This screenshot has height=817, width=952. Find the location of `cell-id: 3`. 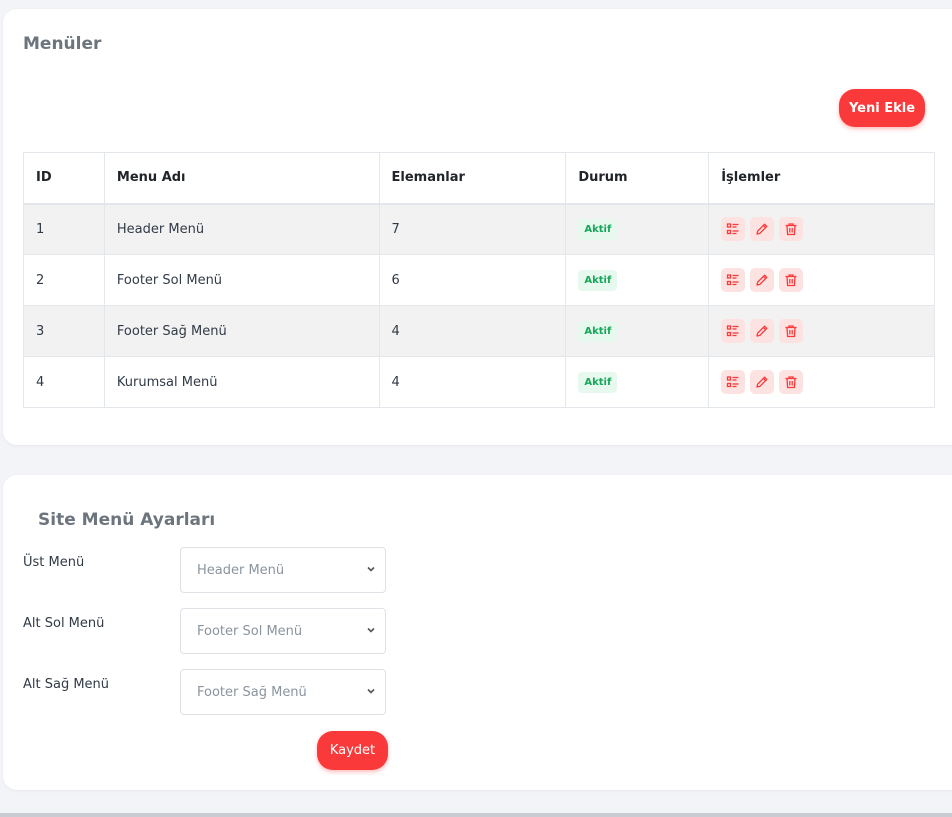

cell-id: 3 is located at coordinates (64, 331).